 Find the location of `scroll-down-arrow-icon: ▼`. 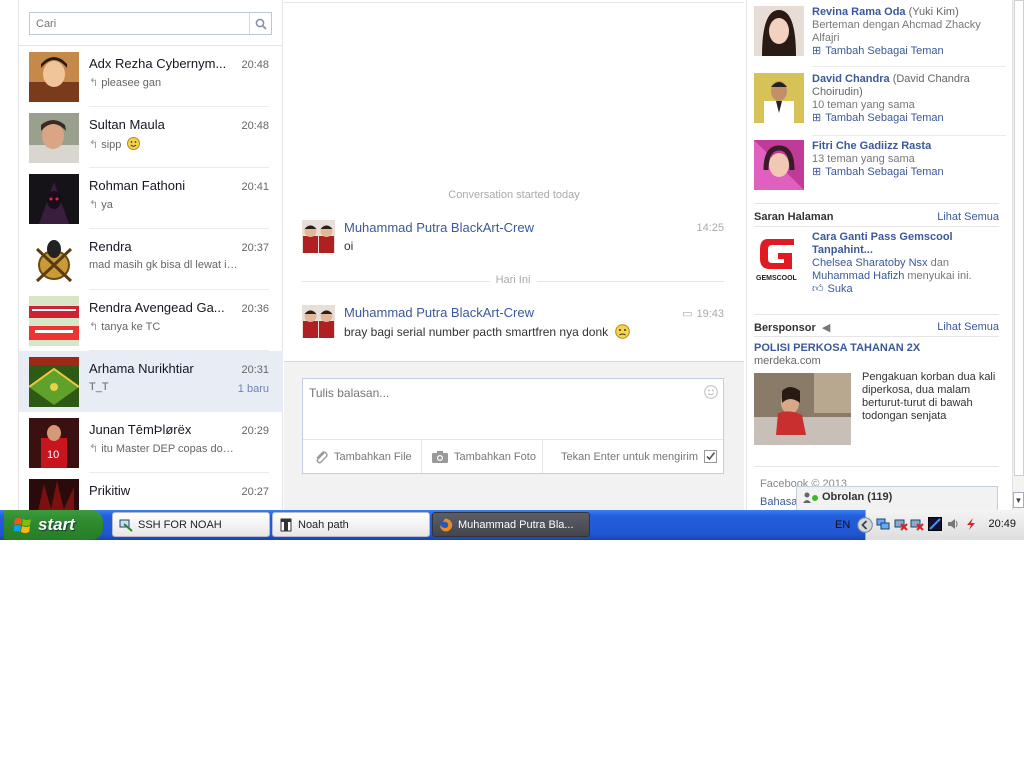

scroll-down-arrow-icon: ▼ is located at coordinates (1018, 500).